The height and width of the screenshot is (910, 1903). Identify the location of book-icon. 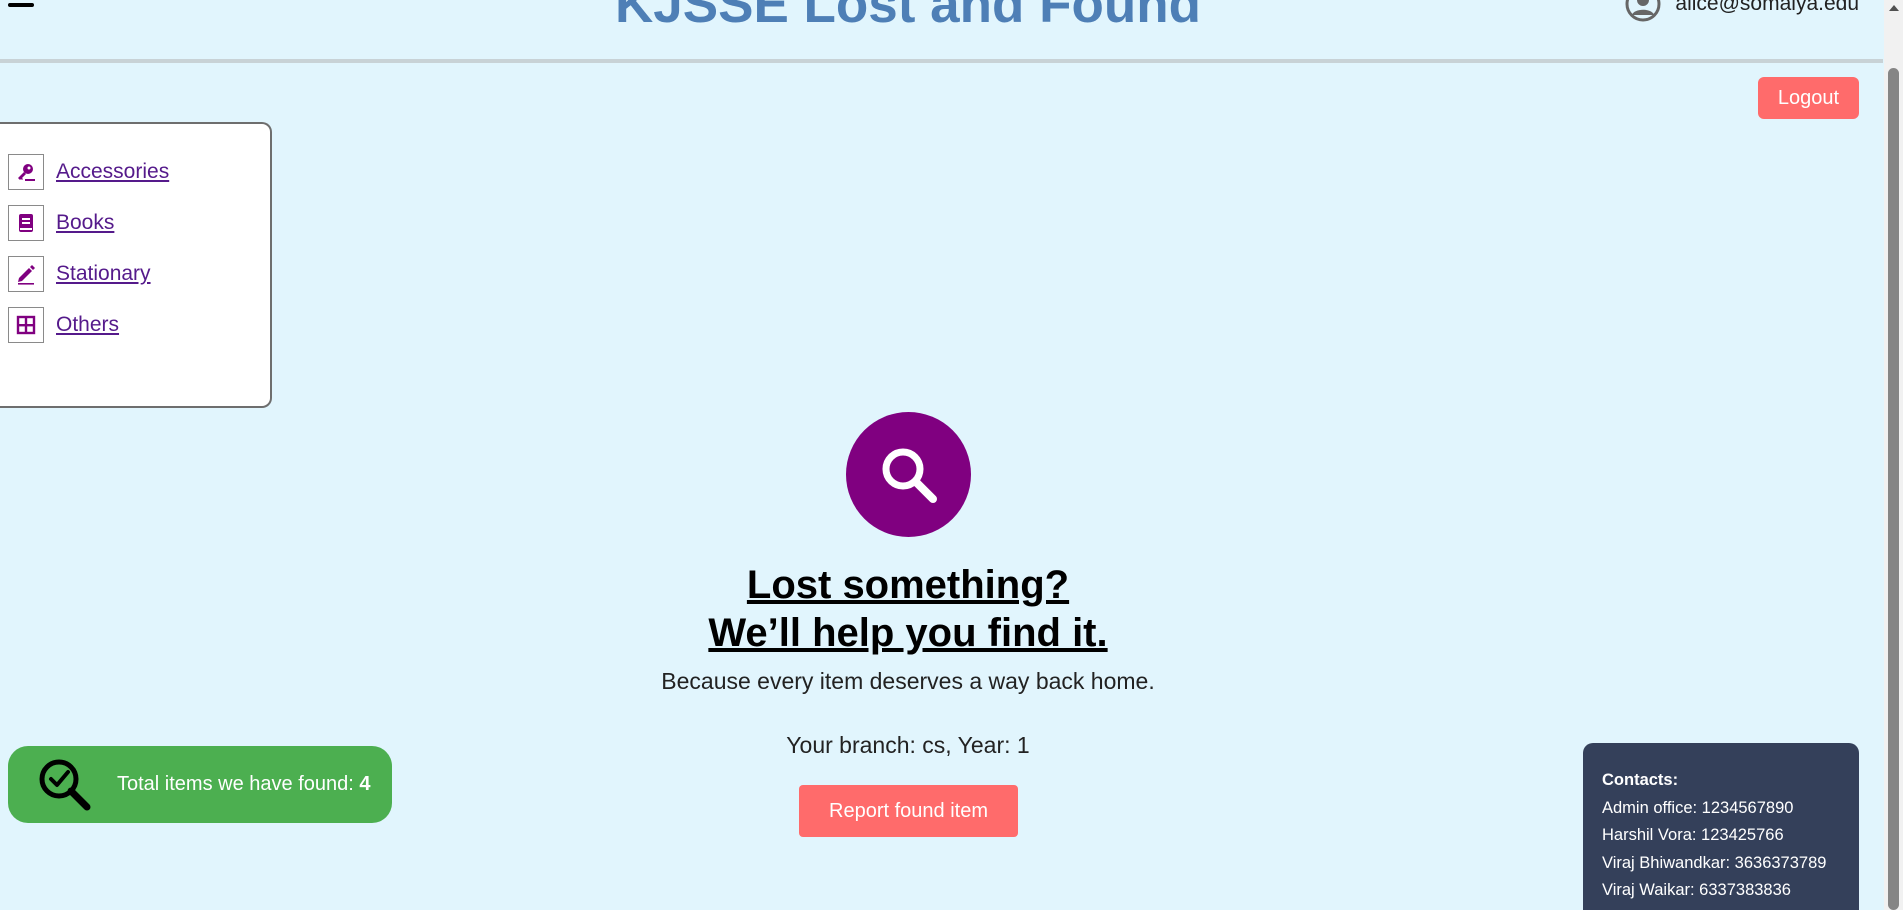
(26, 223).